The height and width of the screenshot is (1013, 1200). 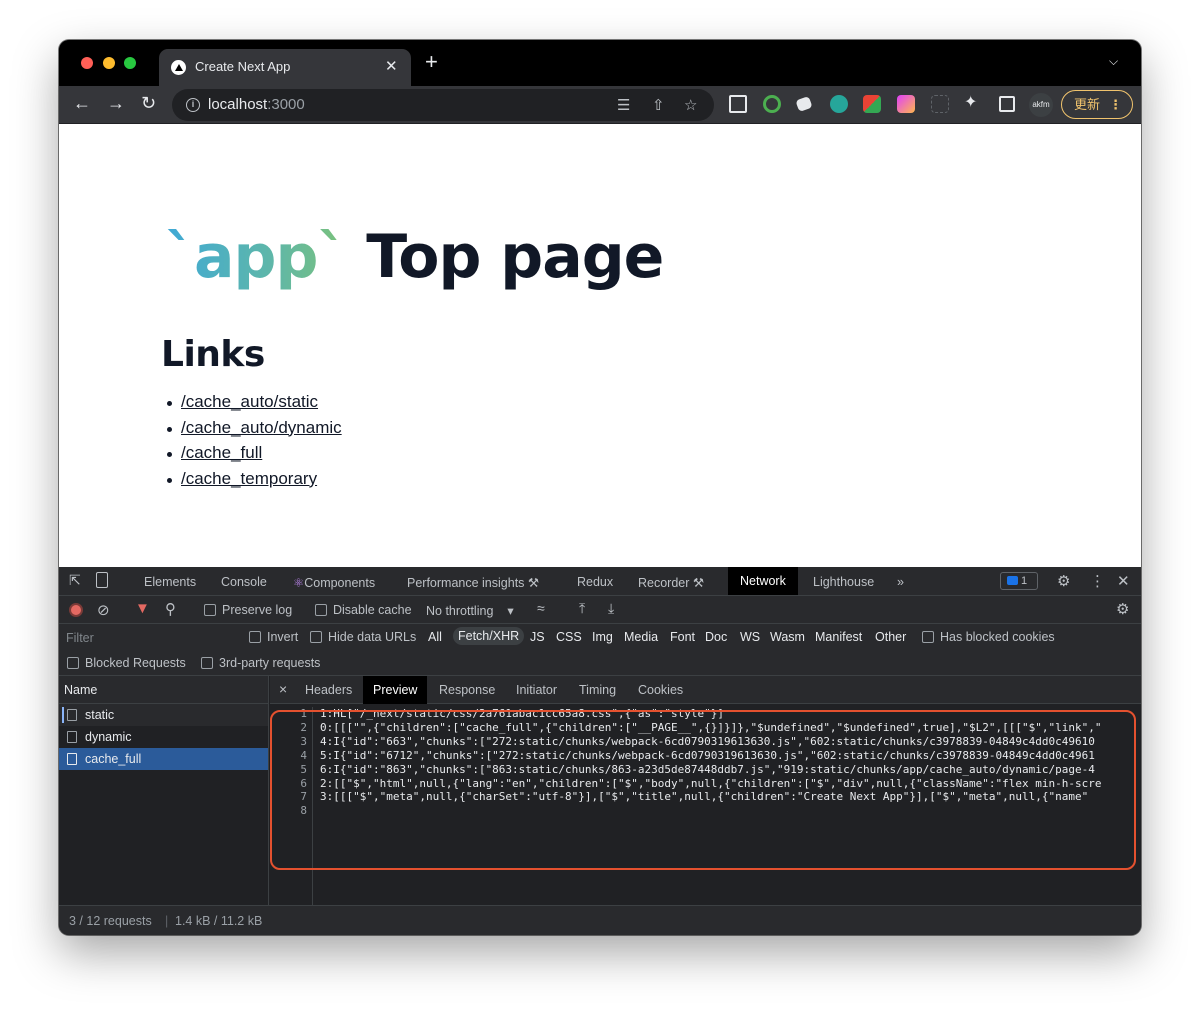 What do you see at coordinates (248, 610) in the screenshot?
I see `preserve-log-checkbox: Preserve log` at bounding box center [248, 610].